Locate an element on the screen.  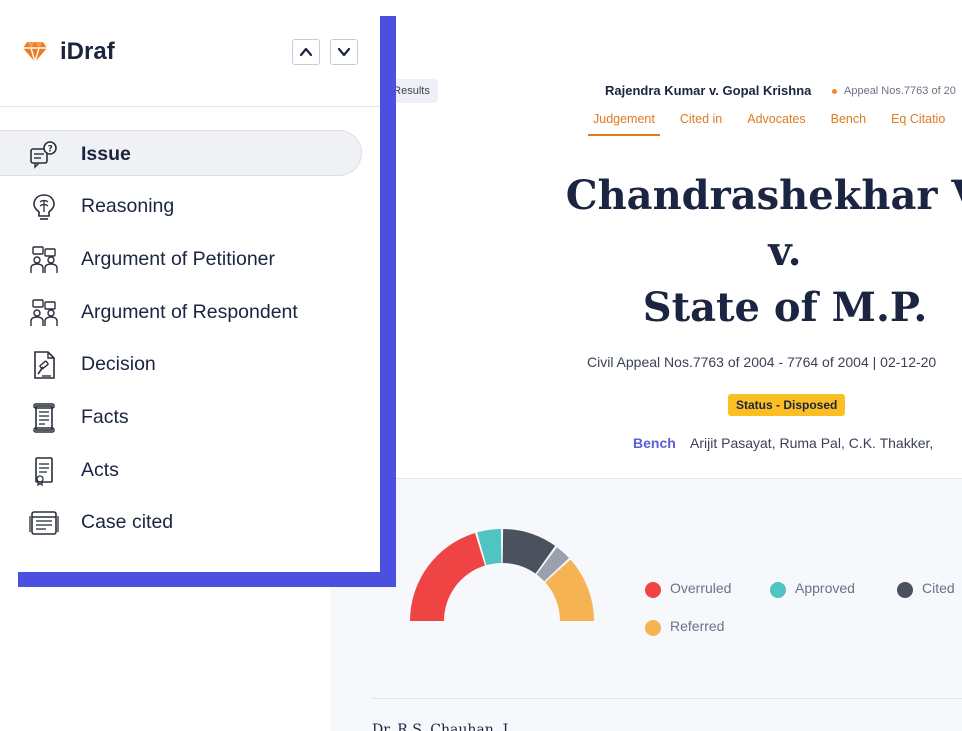
facts-icon is located at coordinates (44, 418).